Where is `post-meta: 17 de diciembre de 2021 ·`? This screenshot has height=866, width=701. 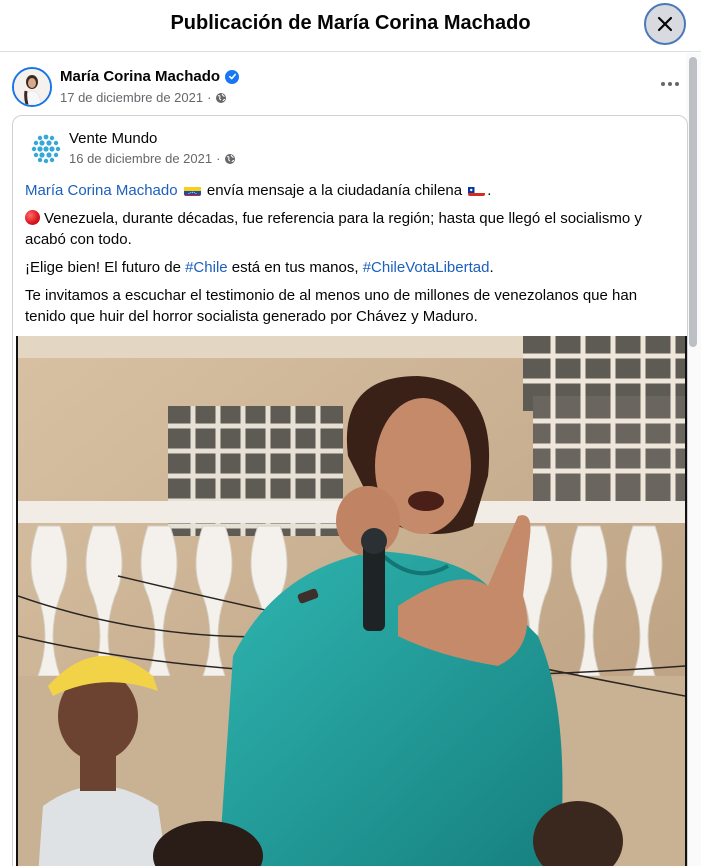
post-meta: 17 de diciembre de 2021 · is located at coordinates (143, 97).